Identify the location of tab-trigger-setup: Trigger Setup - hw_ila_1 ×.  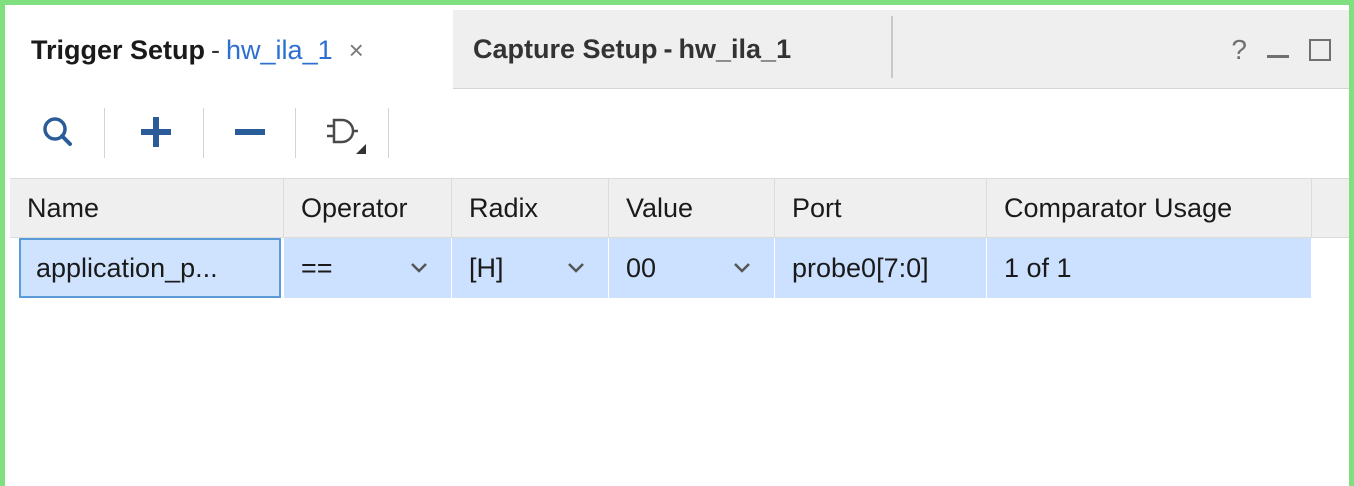
(231, 50).